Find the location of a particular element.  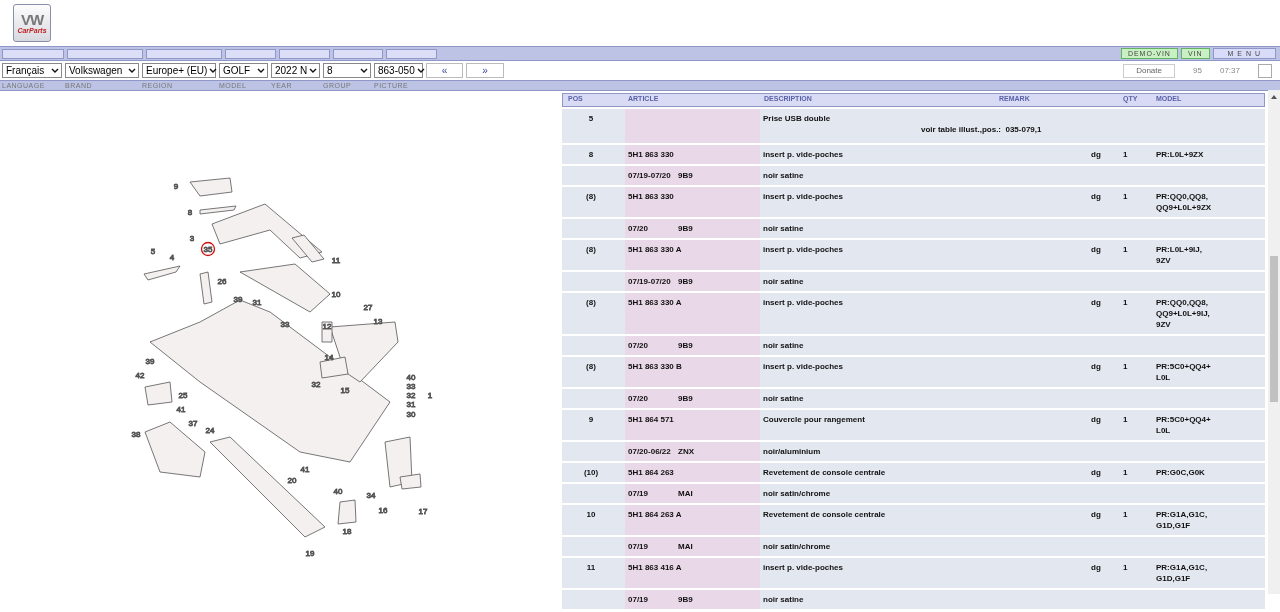

callout-number: 26 is located at coordinates (222, 281).